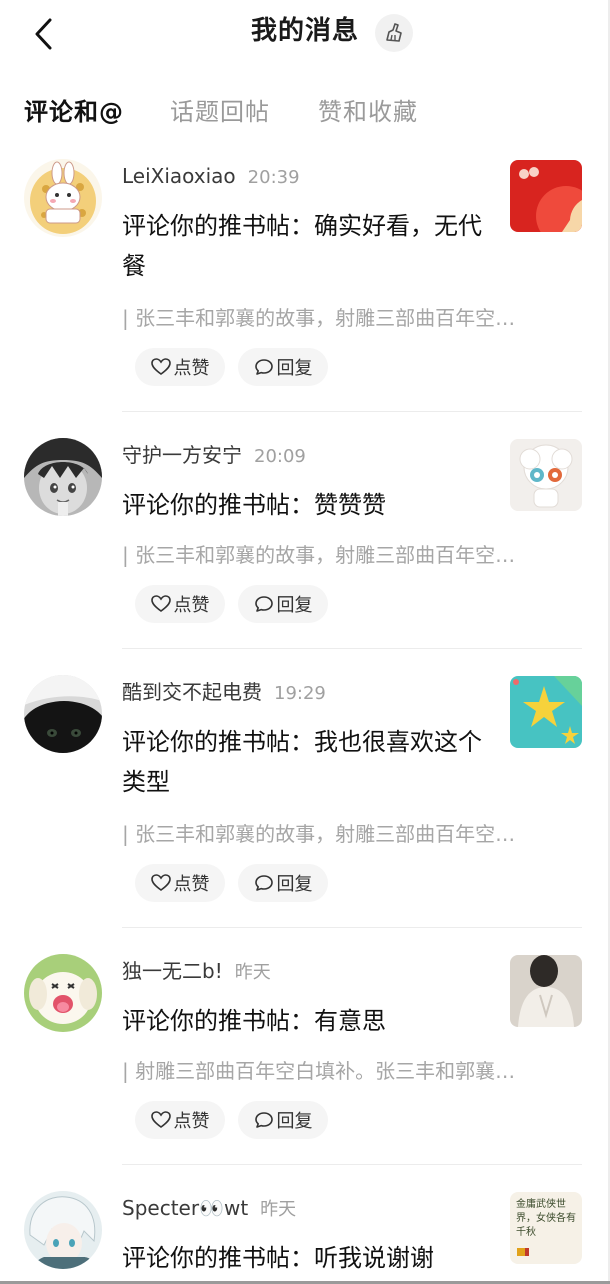 This screenshot has height=1284, width=610. I want to click on comment-text: 评论你的推书帖：确实好看，无代餐, so click(302, 246).